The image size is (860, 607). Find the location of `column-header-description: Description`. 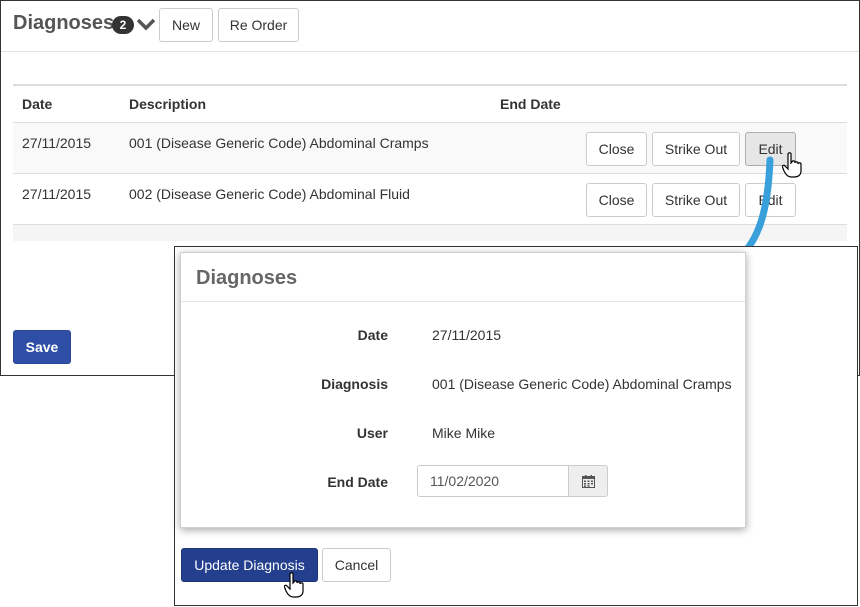

column-header-description: Description is located at coordinates (168, 104).